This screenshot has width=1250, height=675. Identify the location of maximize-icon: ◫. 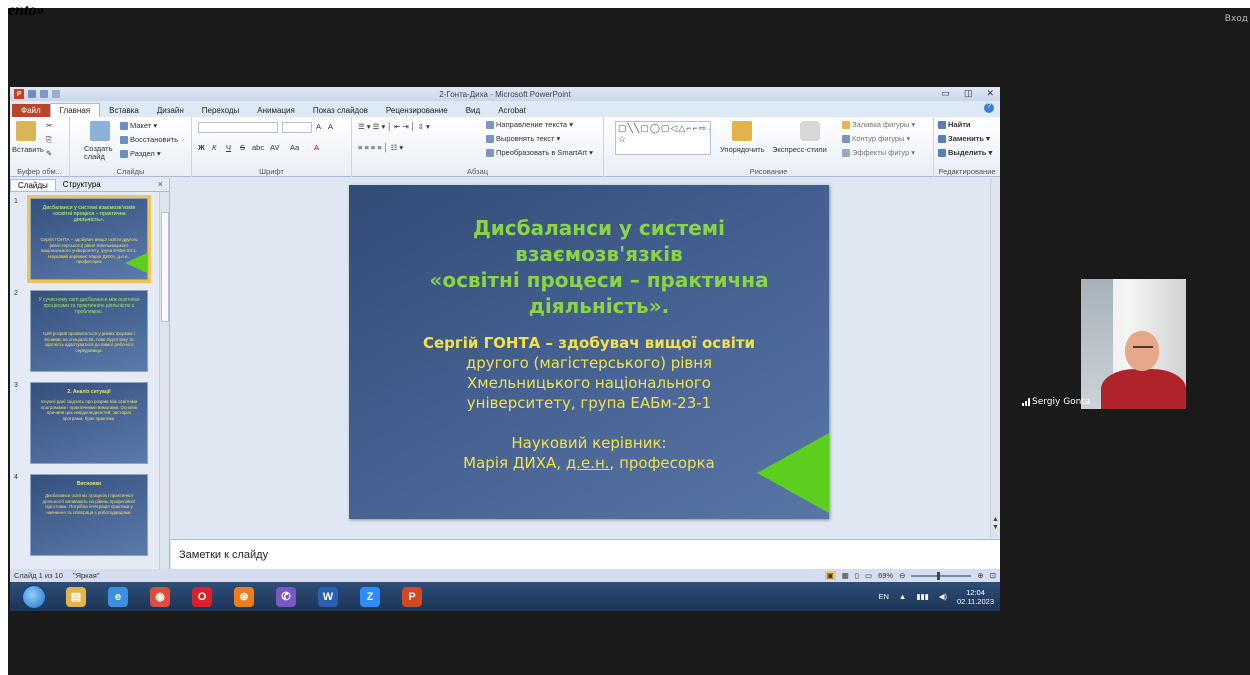
(968, 93).